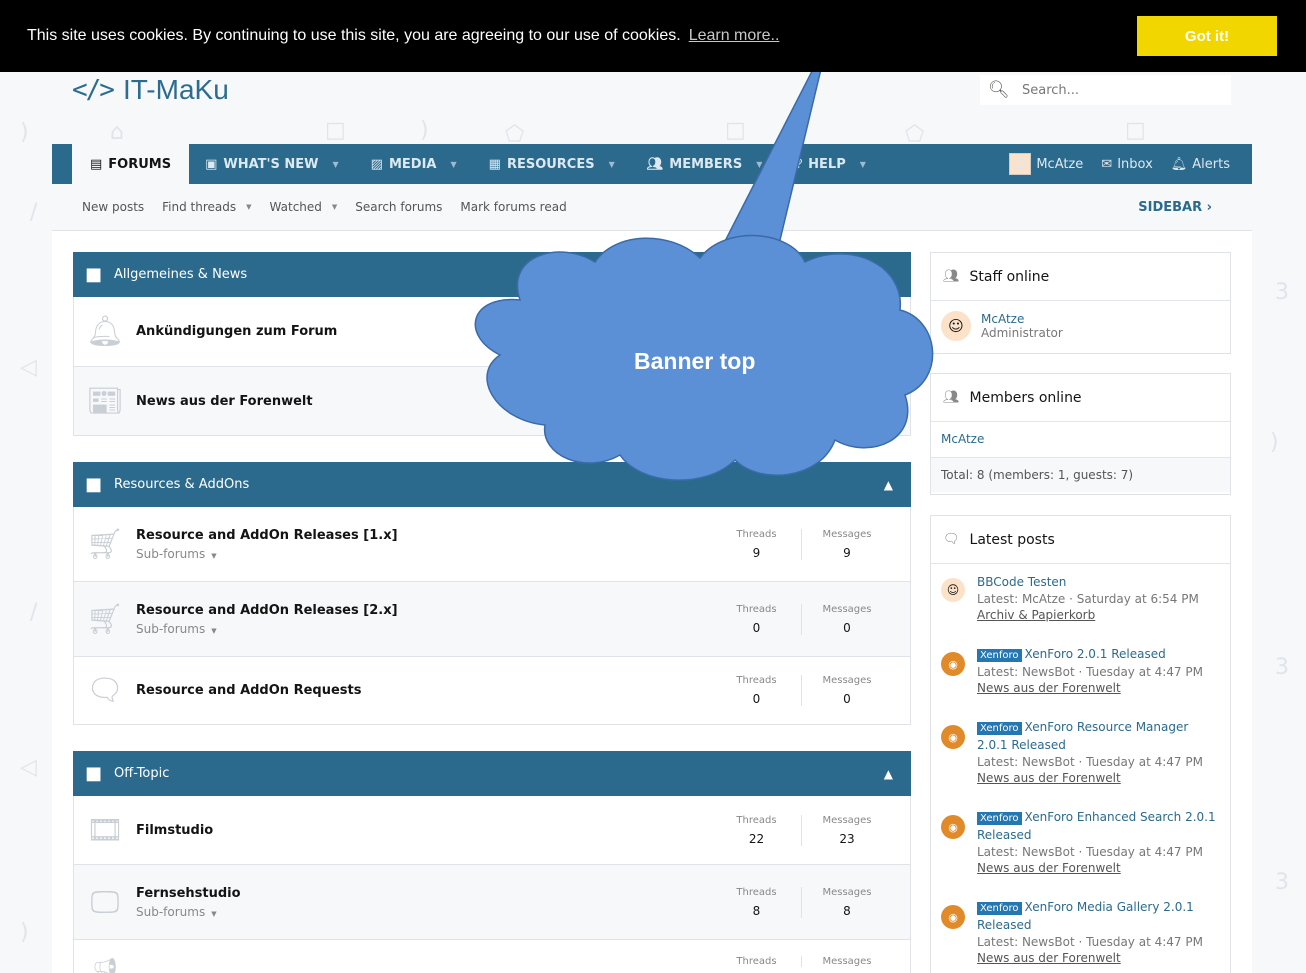 The height and width of the screenshot is (973, 1306). I want to click on member-link: McAtze, so click(962, 439).